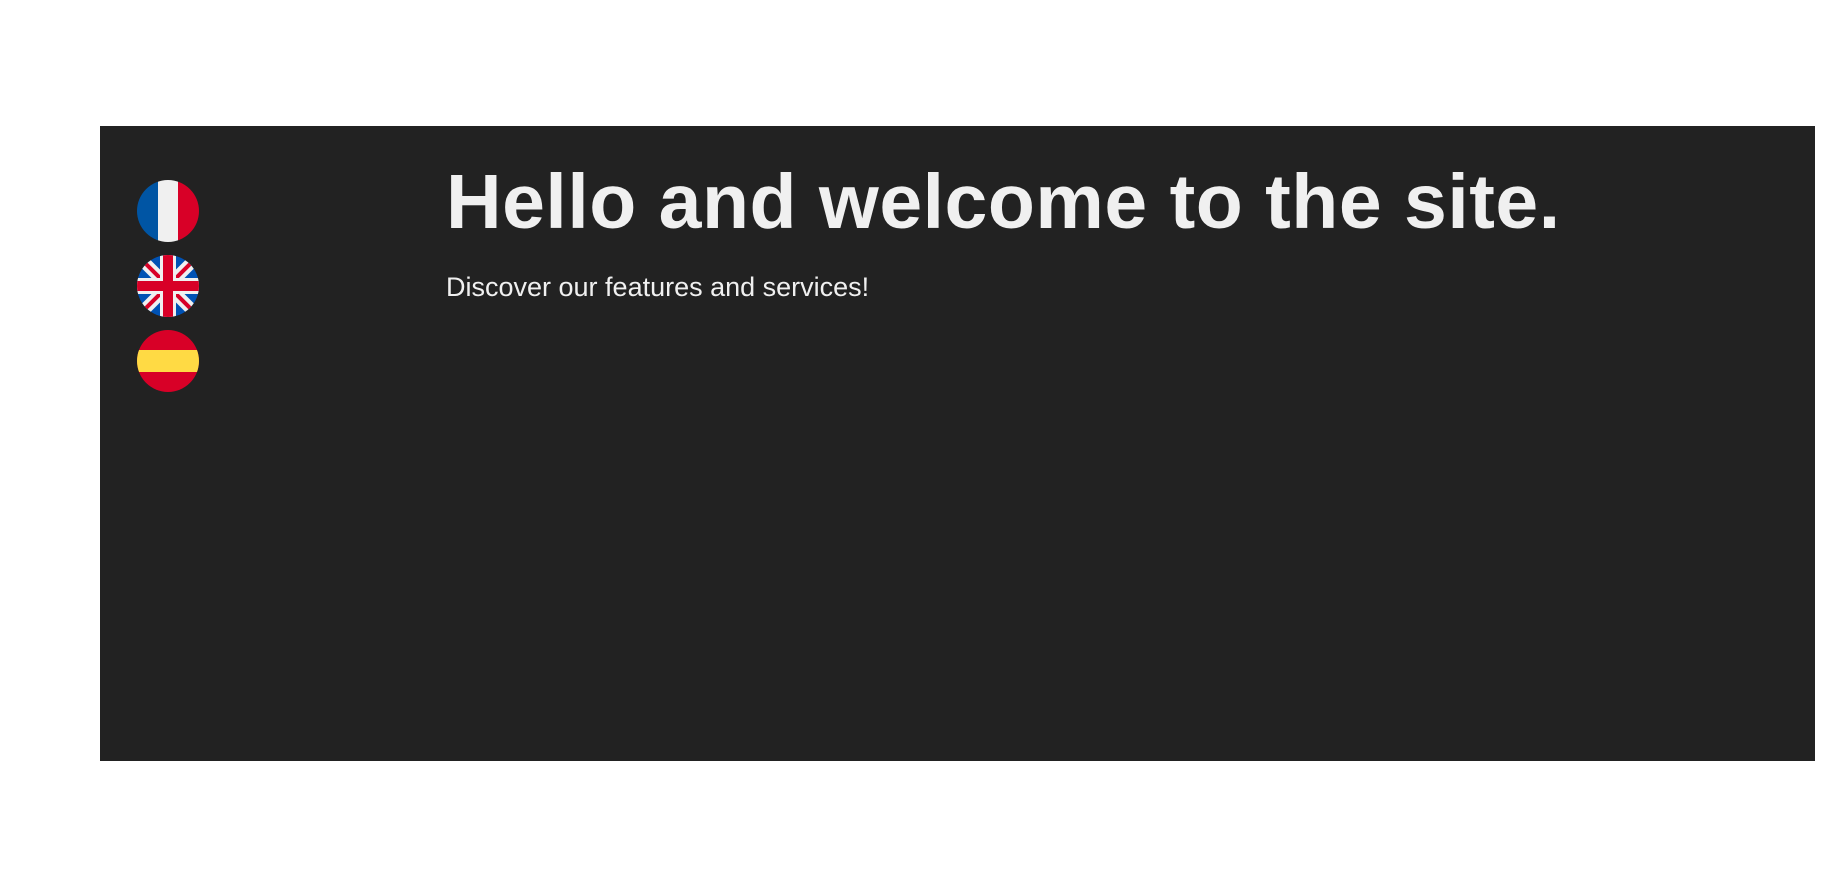 Image resolution: width=1846 pixels, height=888 pixels. I want to click on page-subtitle: Discover our features and services!, so click(658, 286).